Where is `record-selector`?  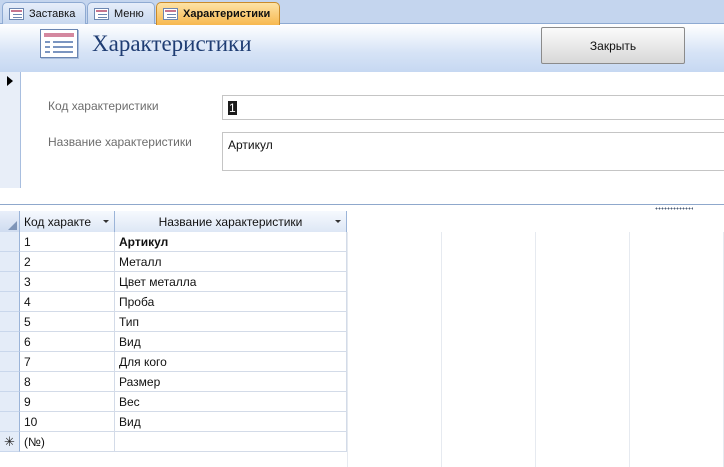
record-selector is located at coordinates (10, 130).